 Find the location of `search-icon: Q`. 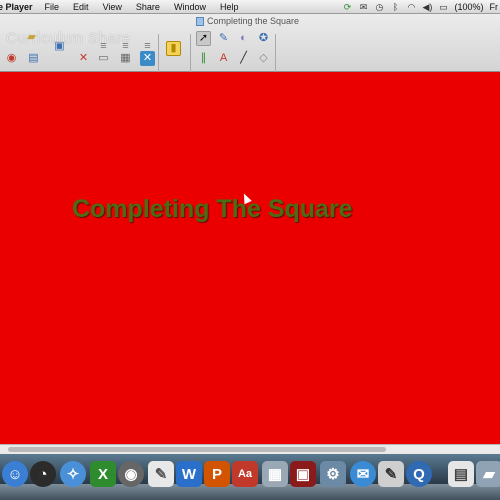

search-icon: Q is located at coordinates (419, 474).